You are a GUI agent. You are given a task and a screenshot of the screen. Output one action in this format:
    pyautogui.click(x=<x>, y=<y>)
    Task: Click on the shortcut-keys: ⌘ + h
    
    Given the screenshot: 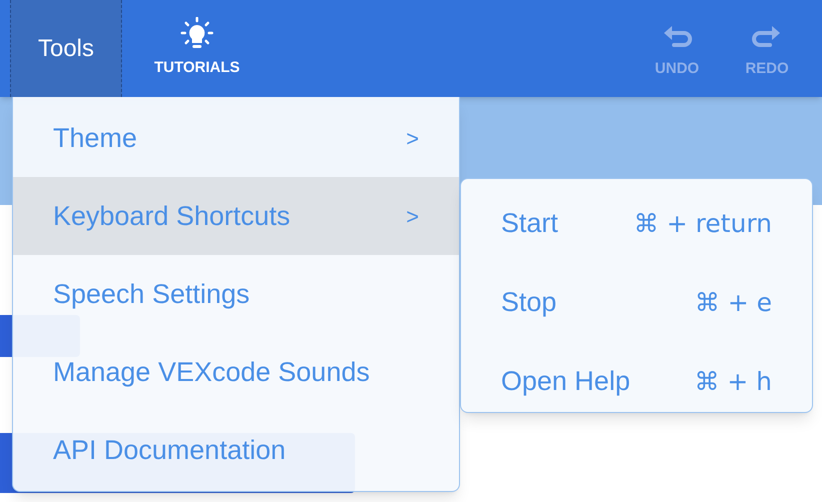 What is the action you would take?
    pyautogui.click(x=733, y=381)
    